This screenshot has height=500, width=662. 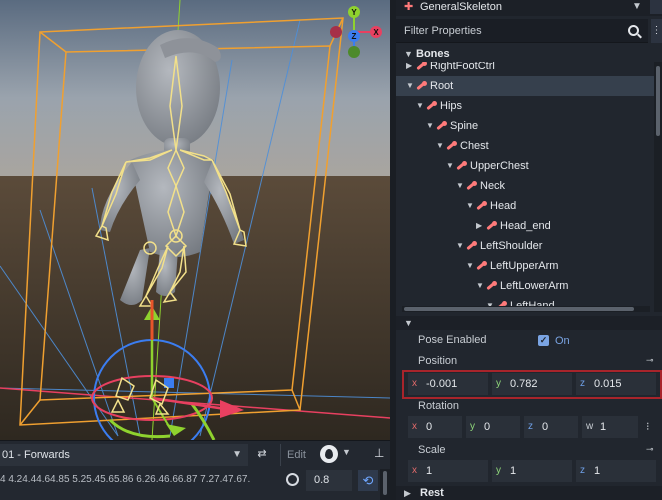 I want to click on step-field: 0.8, so click(x=329, y=480).